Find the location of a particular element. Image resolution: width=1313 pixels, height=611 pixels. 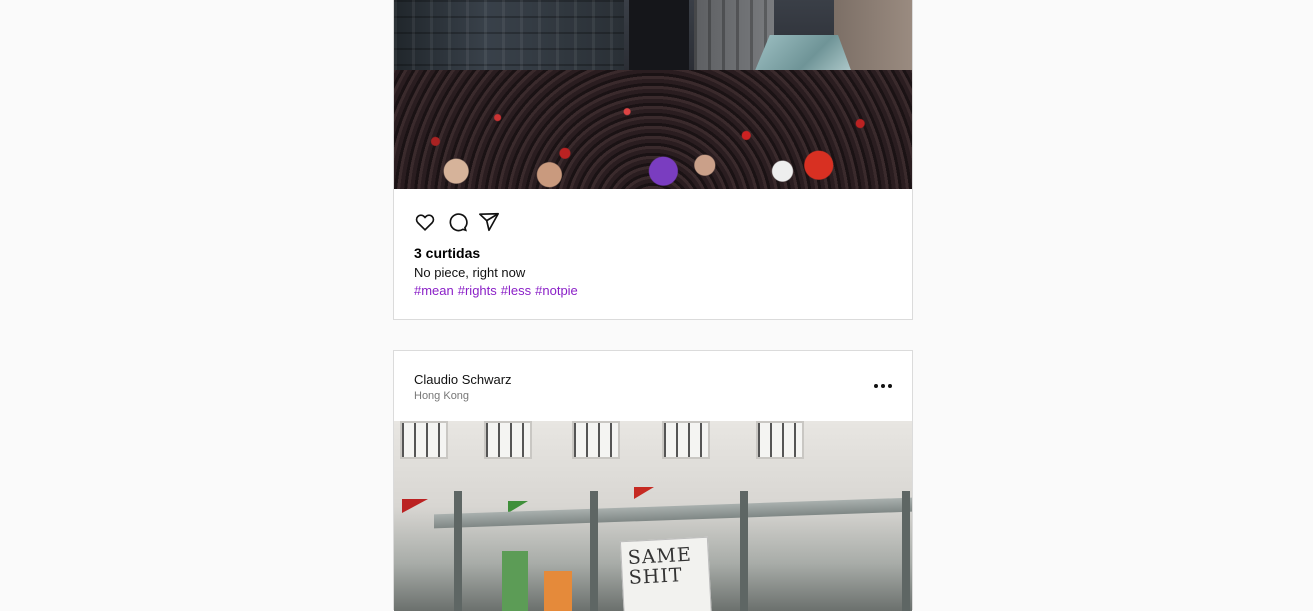

more-options-icon is located at coordinates (883, 386).